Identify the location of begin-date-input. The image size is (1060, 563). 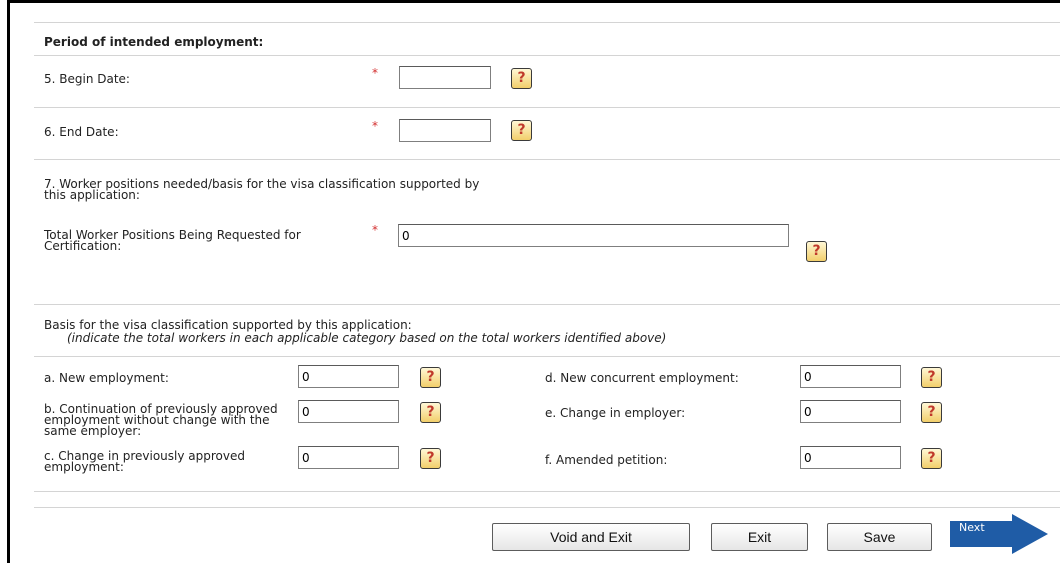
(445, 77).